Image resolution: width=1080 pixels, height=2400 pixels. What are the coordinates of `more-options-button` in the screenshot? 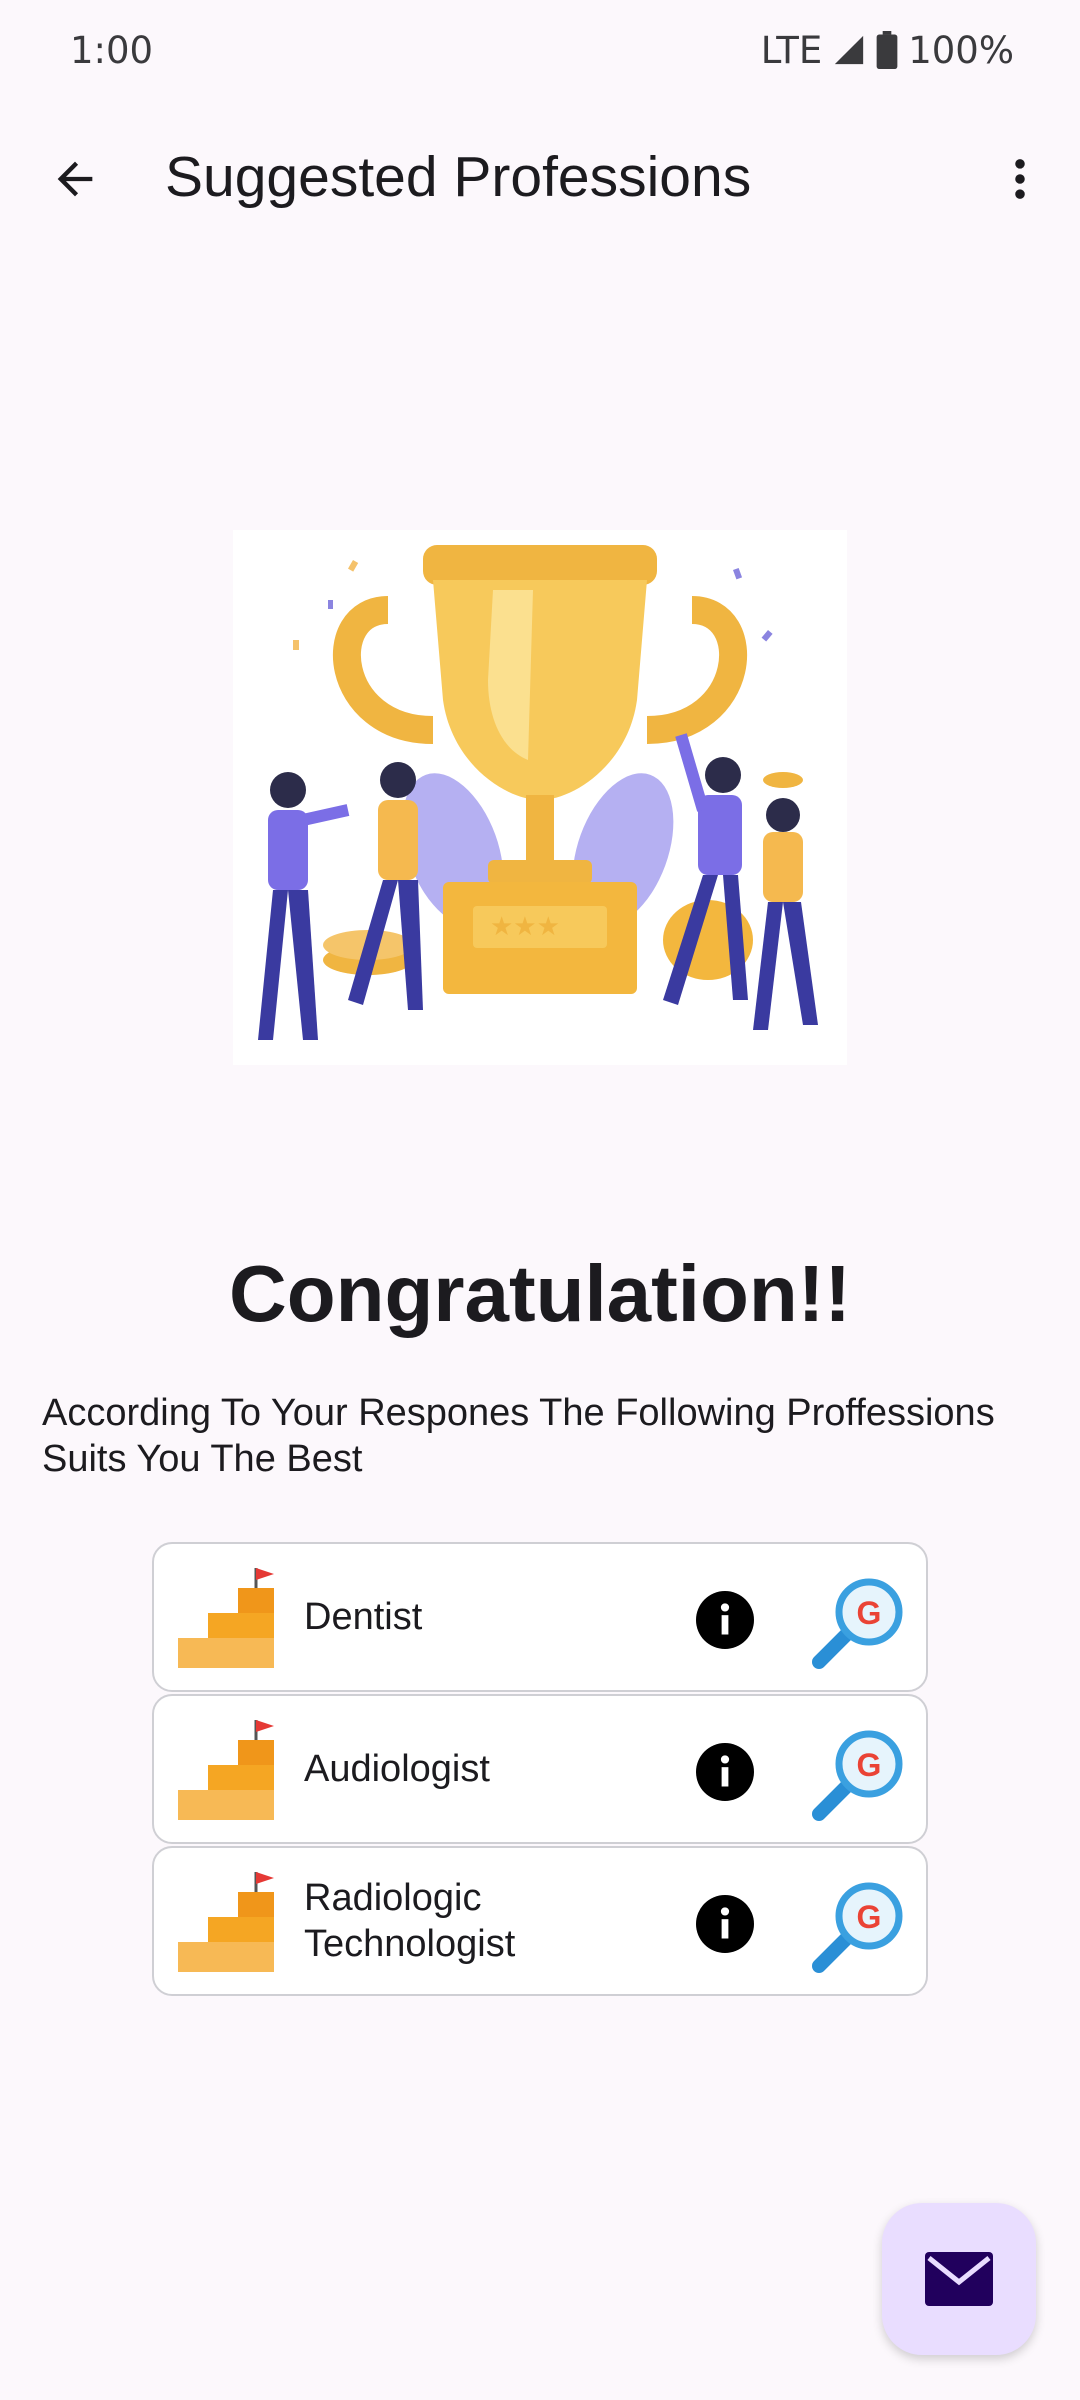 It's located at (1020, 179).